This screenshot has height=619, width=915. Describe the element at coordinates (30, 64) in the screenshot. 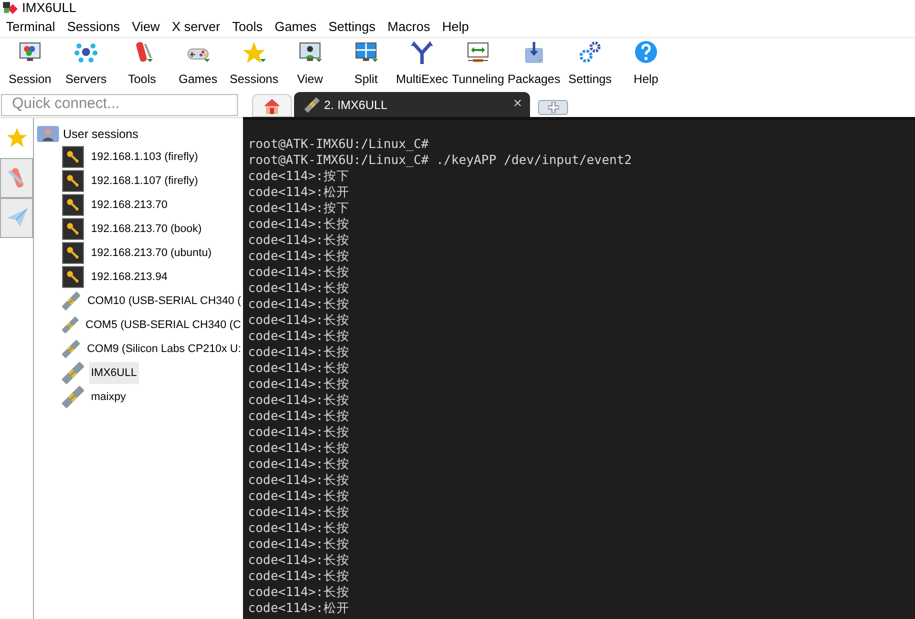

I see `toolbar-button: Session` at that location.